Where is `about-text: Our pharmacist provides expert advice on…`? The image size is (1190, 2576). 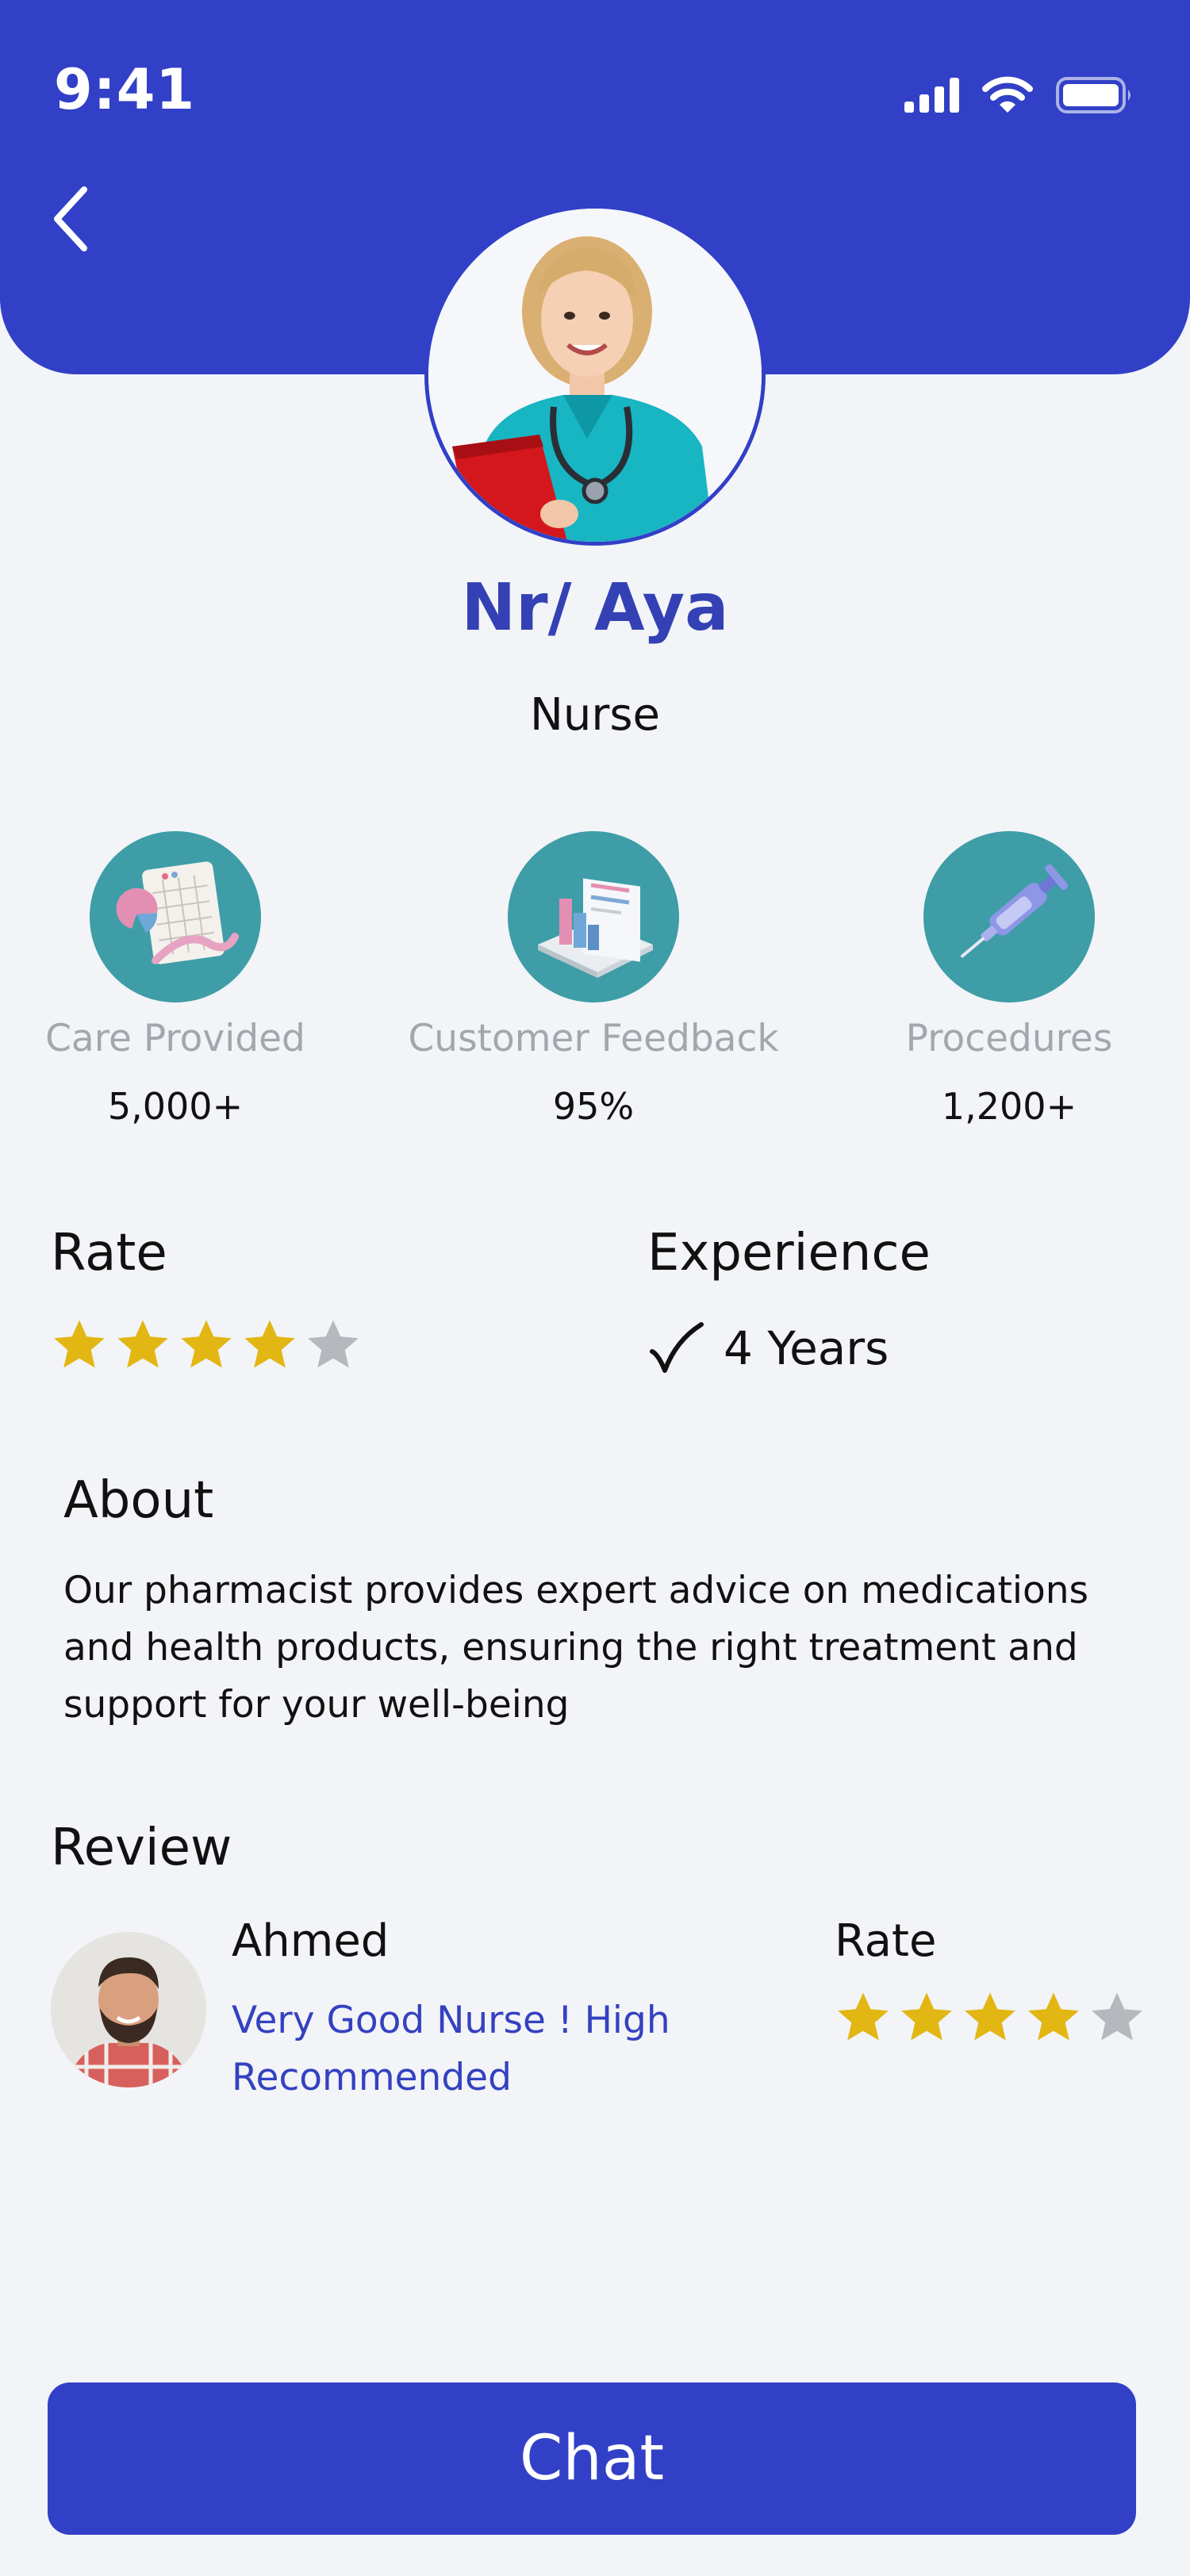 about-text: Our pharmacist provides expert advice on… is located at coordinates (576, 1648).